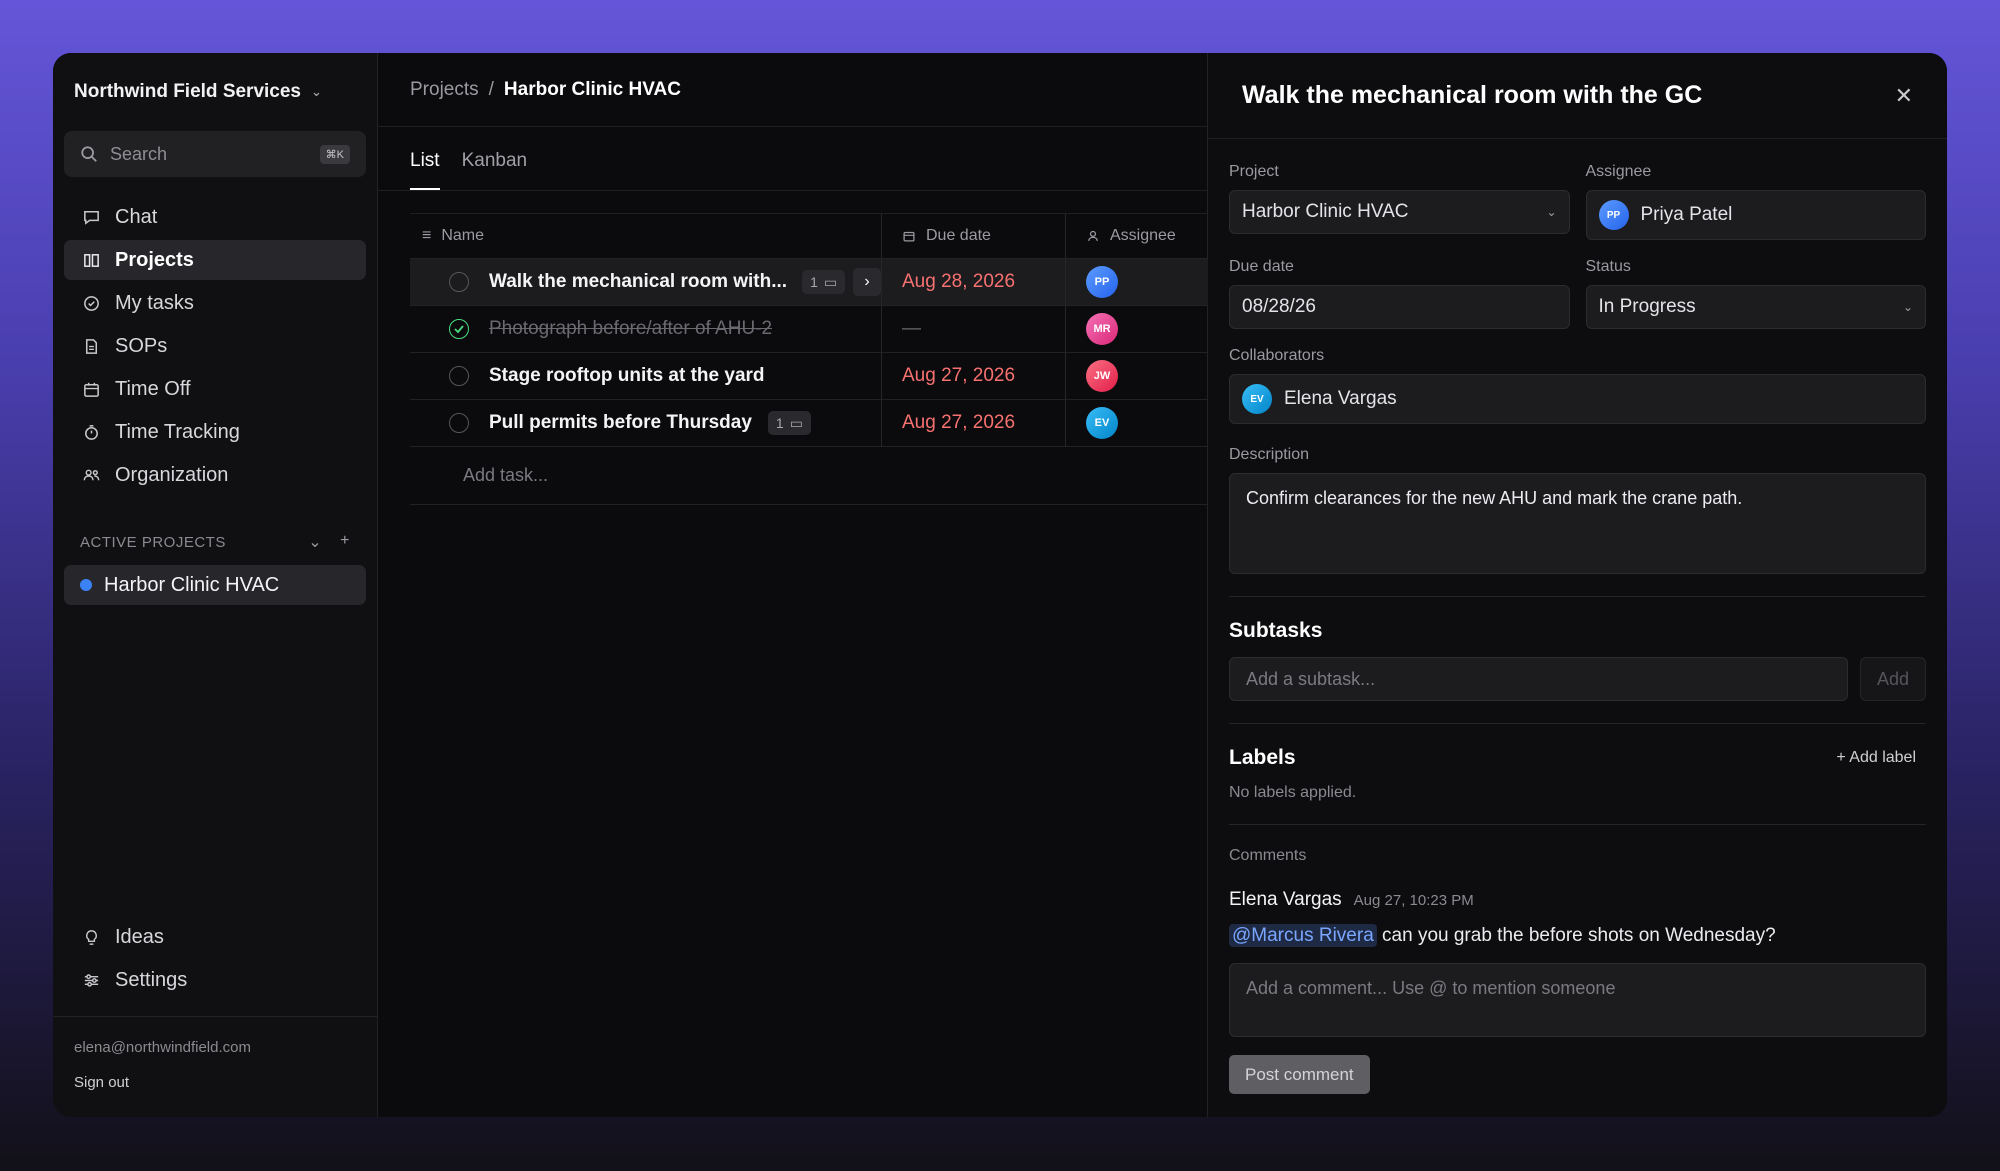 The width and height of the screenshot is (2000, 1171). What do you see at coordinates (974, 236) in the screenshot?
I see `column-header-due: Due date` at bounding box center [974, 236].